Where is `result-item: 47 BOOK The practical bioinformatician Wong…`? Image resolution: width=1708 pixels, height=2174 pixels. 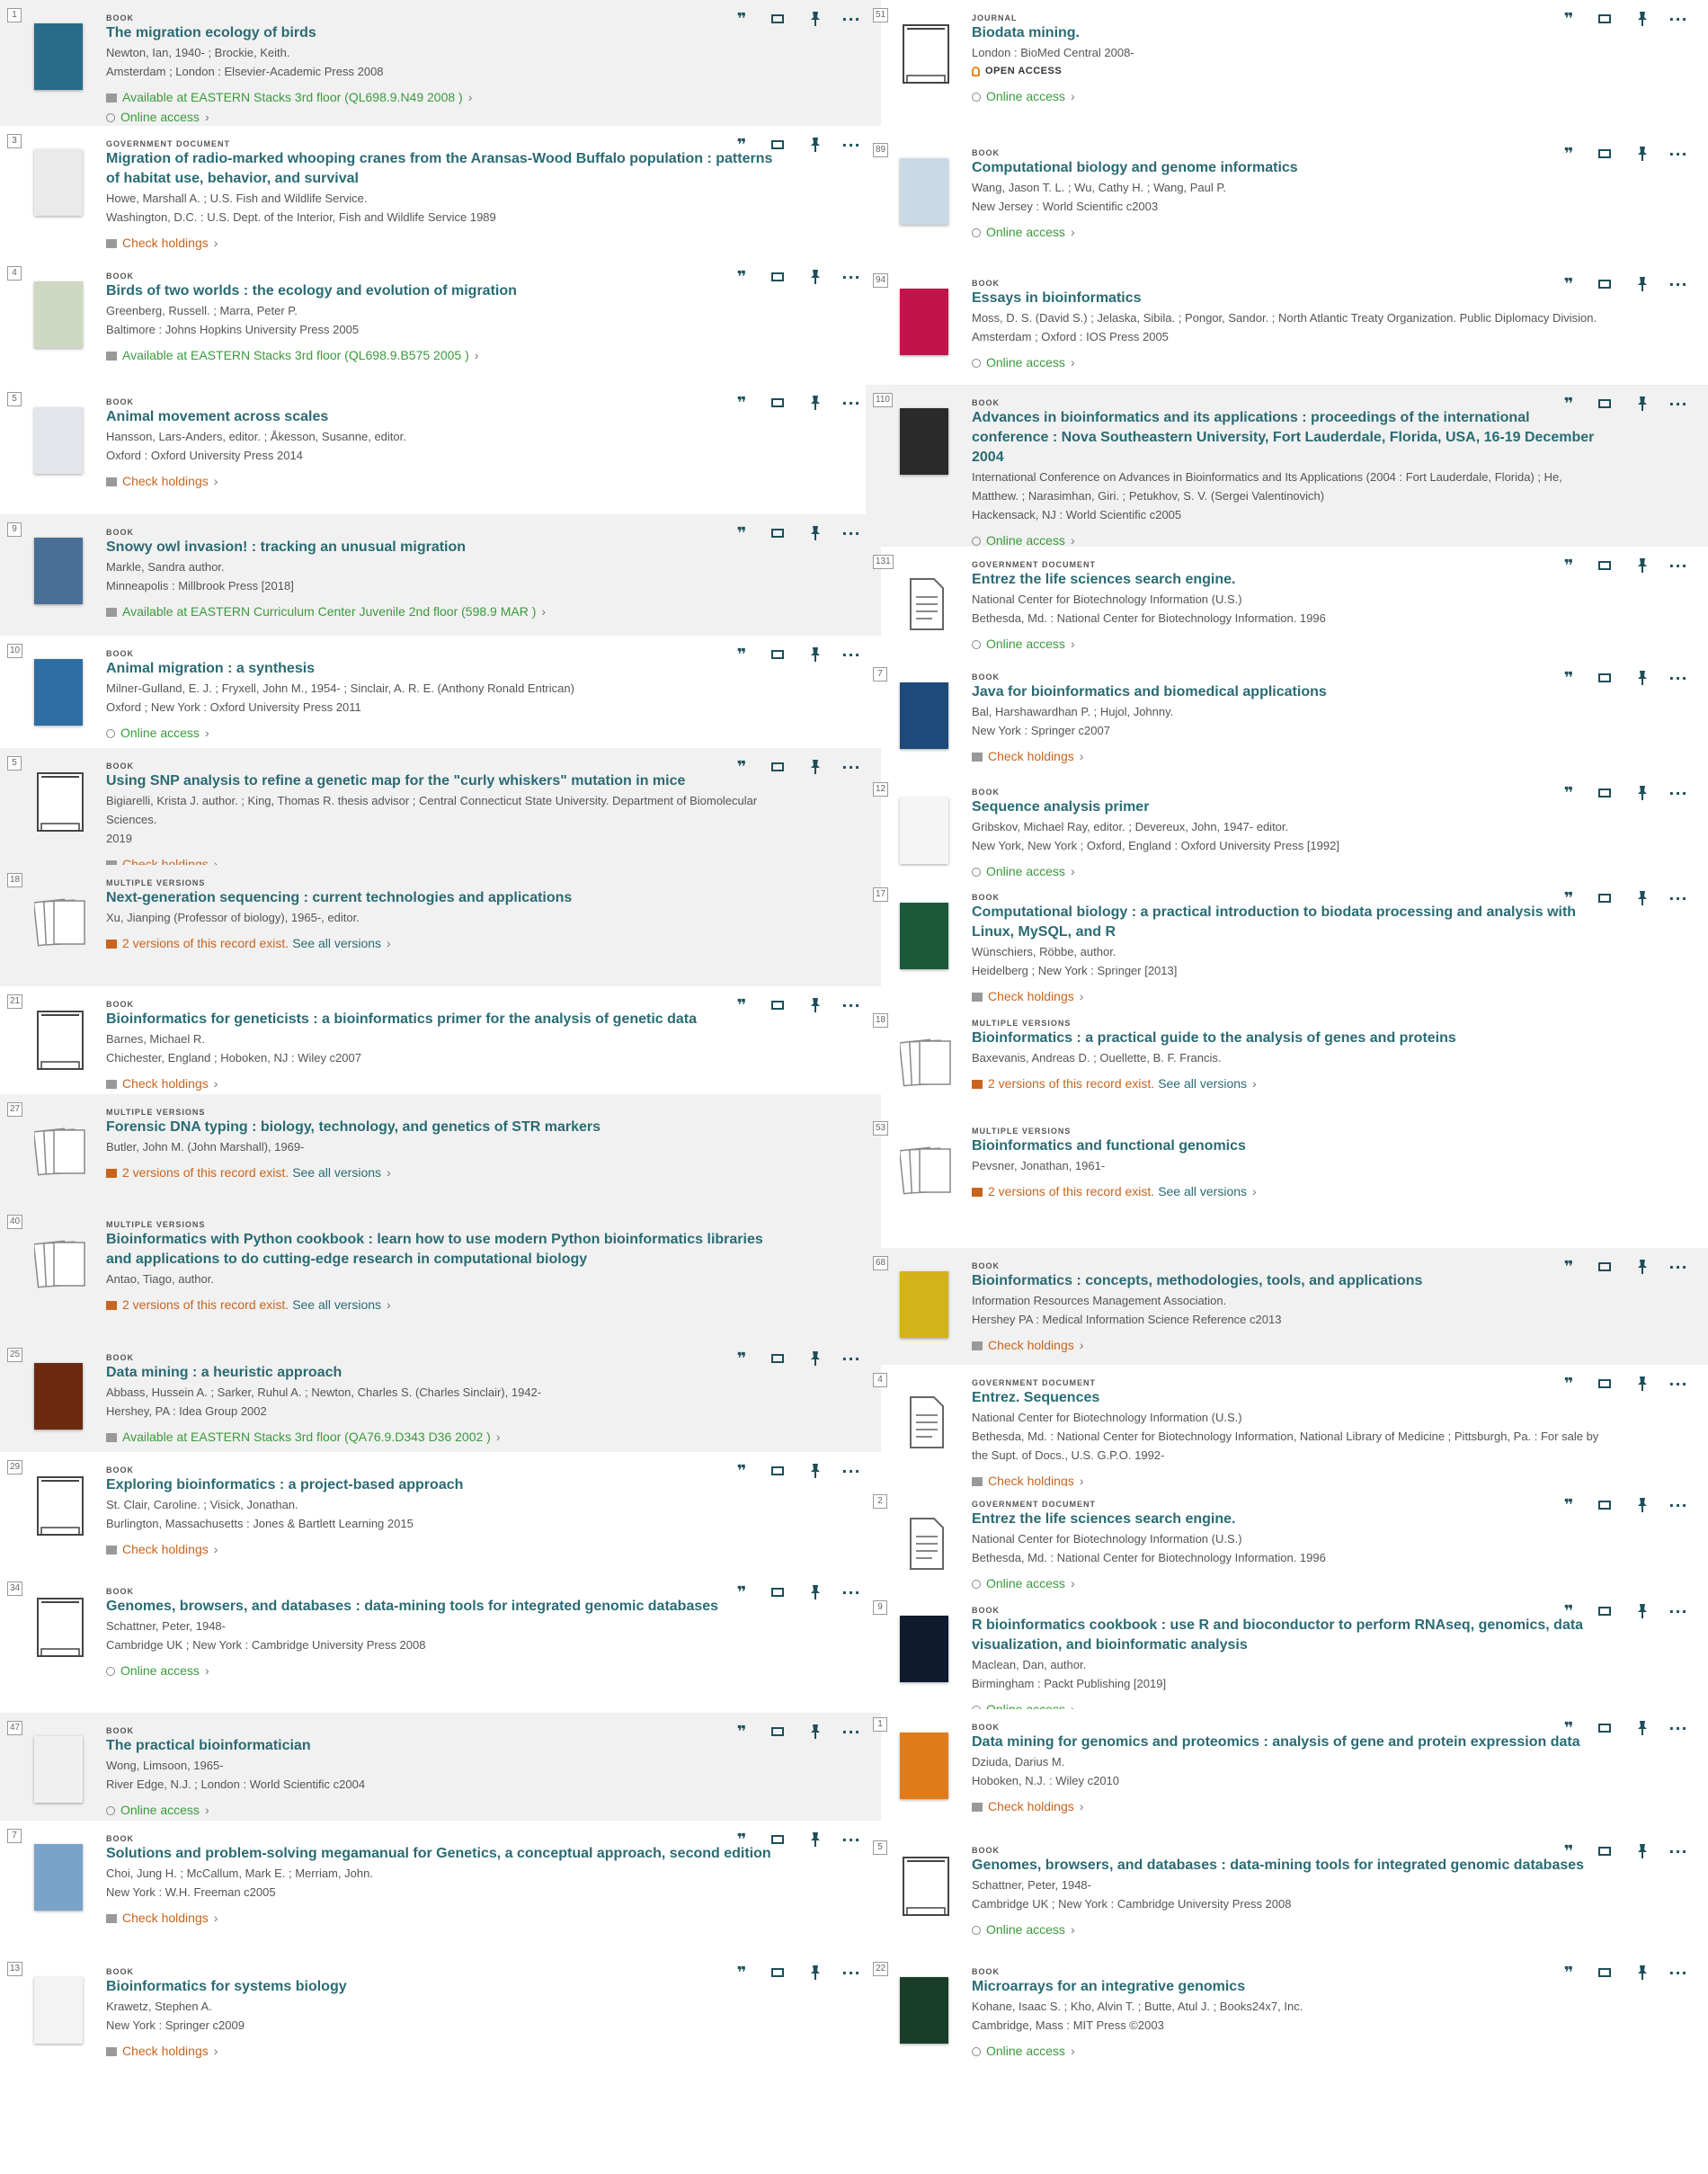
result-item: 47 BOOK The practical bioinformatician Wong… is located at coordinates (440, 1767).